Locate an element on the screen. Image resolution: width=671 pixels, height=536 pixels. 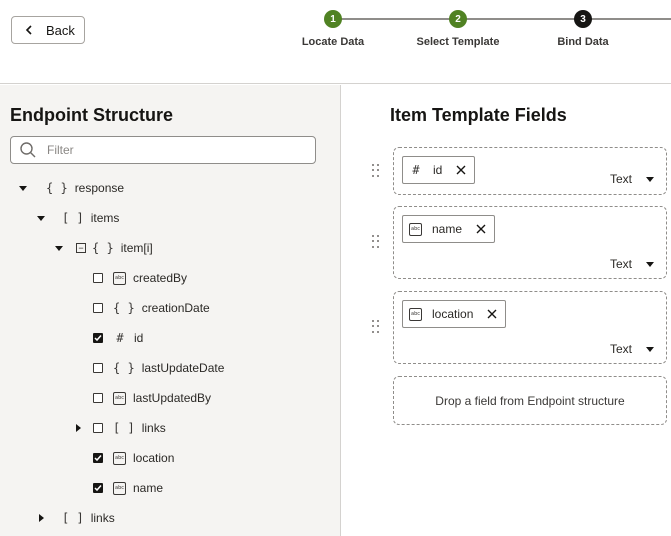
drop-zone-text: Drop a field from Endpoint structure is located at coordinates (530, 400).